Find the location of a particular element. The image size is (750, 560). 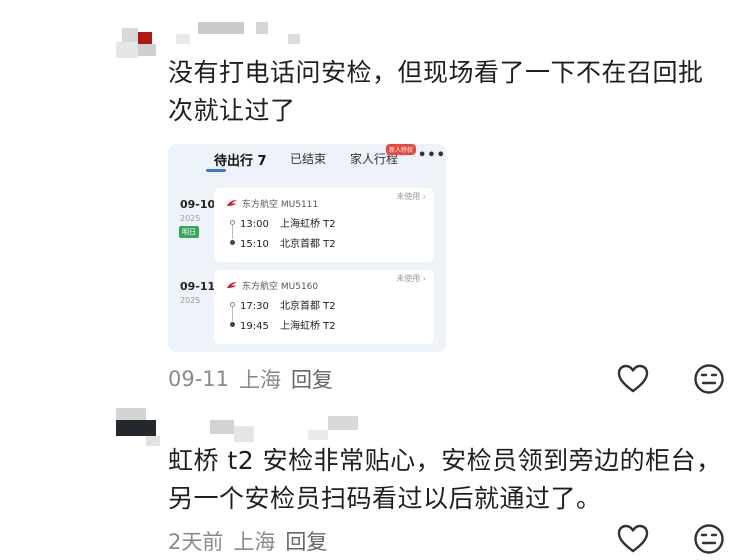

comment-meta: 2天前 上海 回复 is located at coordinates (247, 541).